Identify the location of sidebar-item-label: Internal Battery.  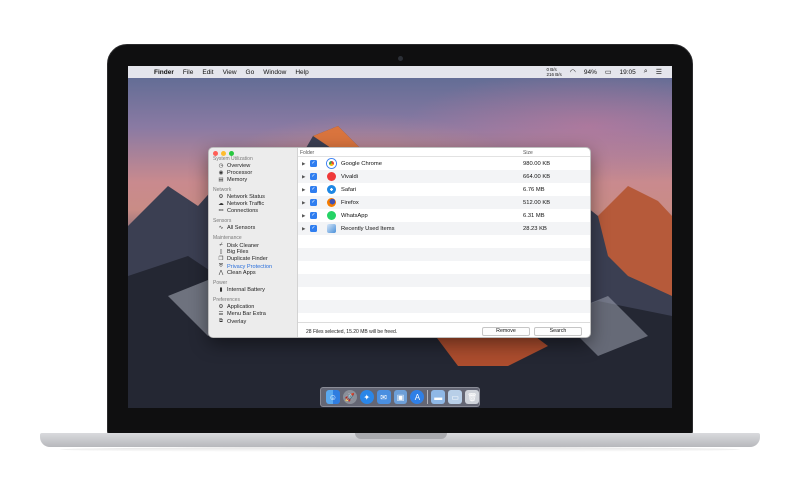
(246, 290).